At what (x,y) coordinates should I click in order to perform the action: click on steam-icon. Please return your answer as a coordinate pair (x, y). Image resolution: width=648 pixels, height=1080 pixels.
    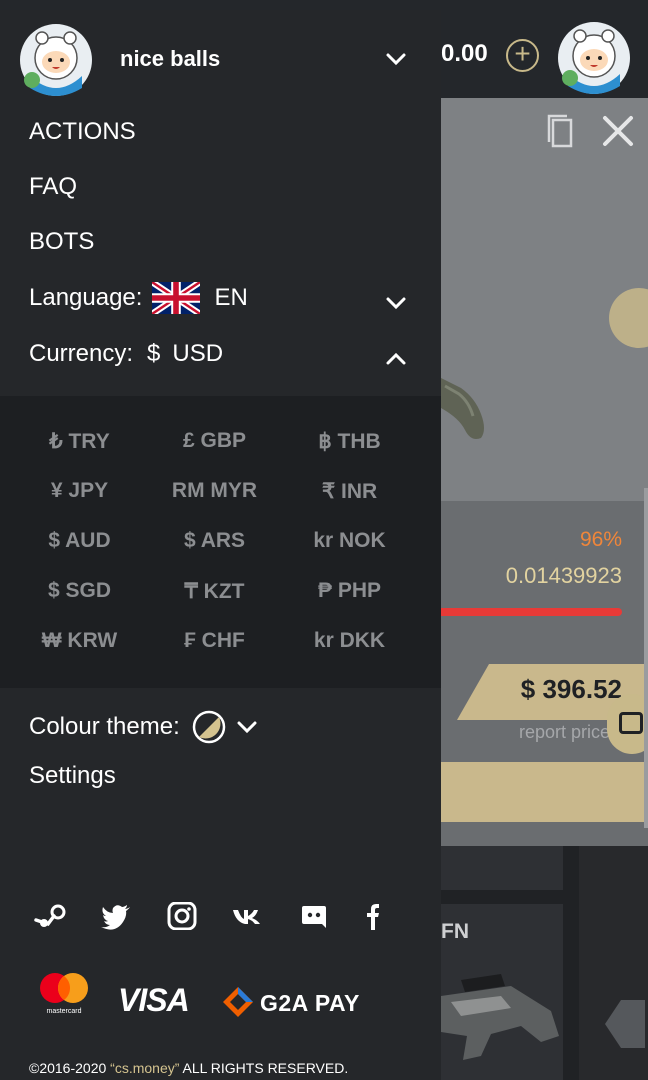
    Looking at the image, I should click on (50, 916).